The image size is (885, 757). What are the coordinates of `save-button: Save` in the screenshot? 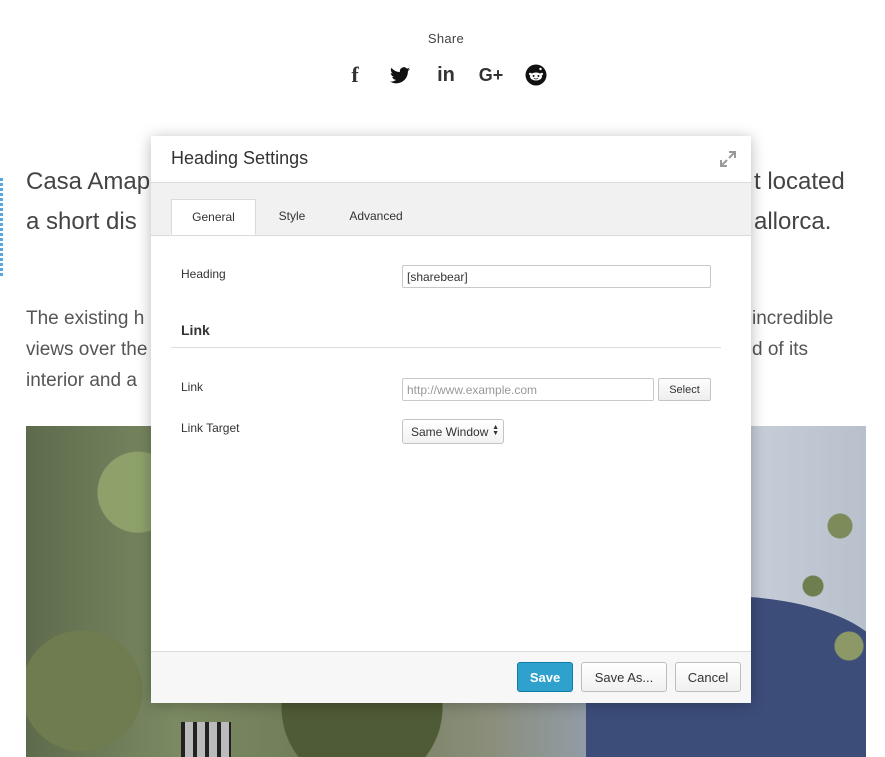 It's located at (545, 677).